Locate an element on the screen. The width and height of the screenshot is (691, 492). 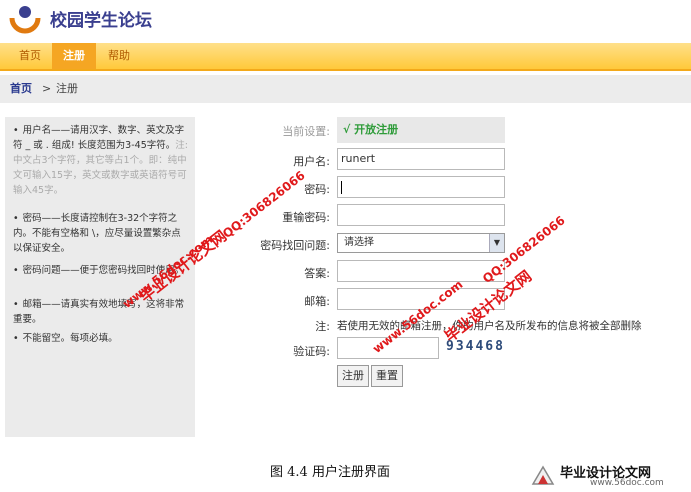
captcha-label: 验证码: is located at coordinates (311, 351).